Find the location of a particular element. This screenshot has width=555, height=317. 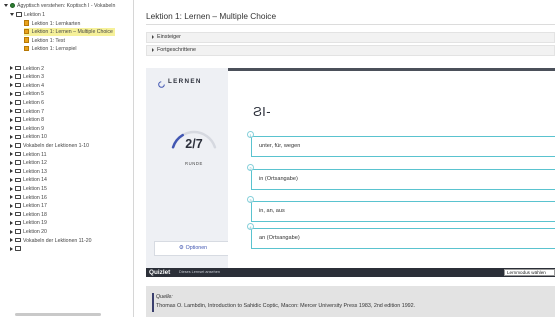

tree-item-vokabeln: Vokabeln der Lektionen 1-10 is located at coordinates (49, 146).